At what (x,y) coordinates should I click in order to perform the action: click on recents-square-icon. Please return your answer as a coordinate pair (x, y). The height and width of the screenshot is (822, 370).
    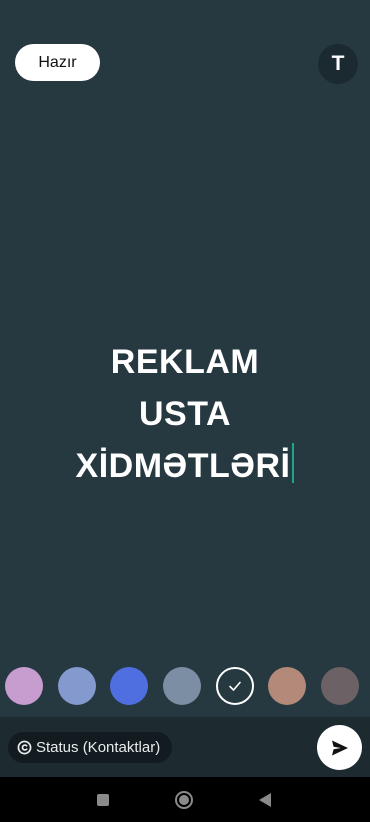
    Looking at the image, I should click on (103, 800).